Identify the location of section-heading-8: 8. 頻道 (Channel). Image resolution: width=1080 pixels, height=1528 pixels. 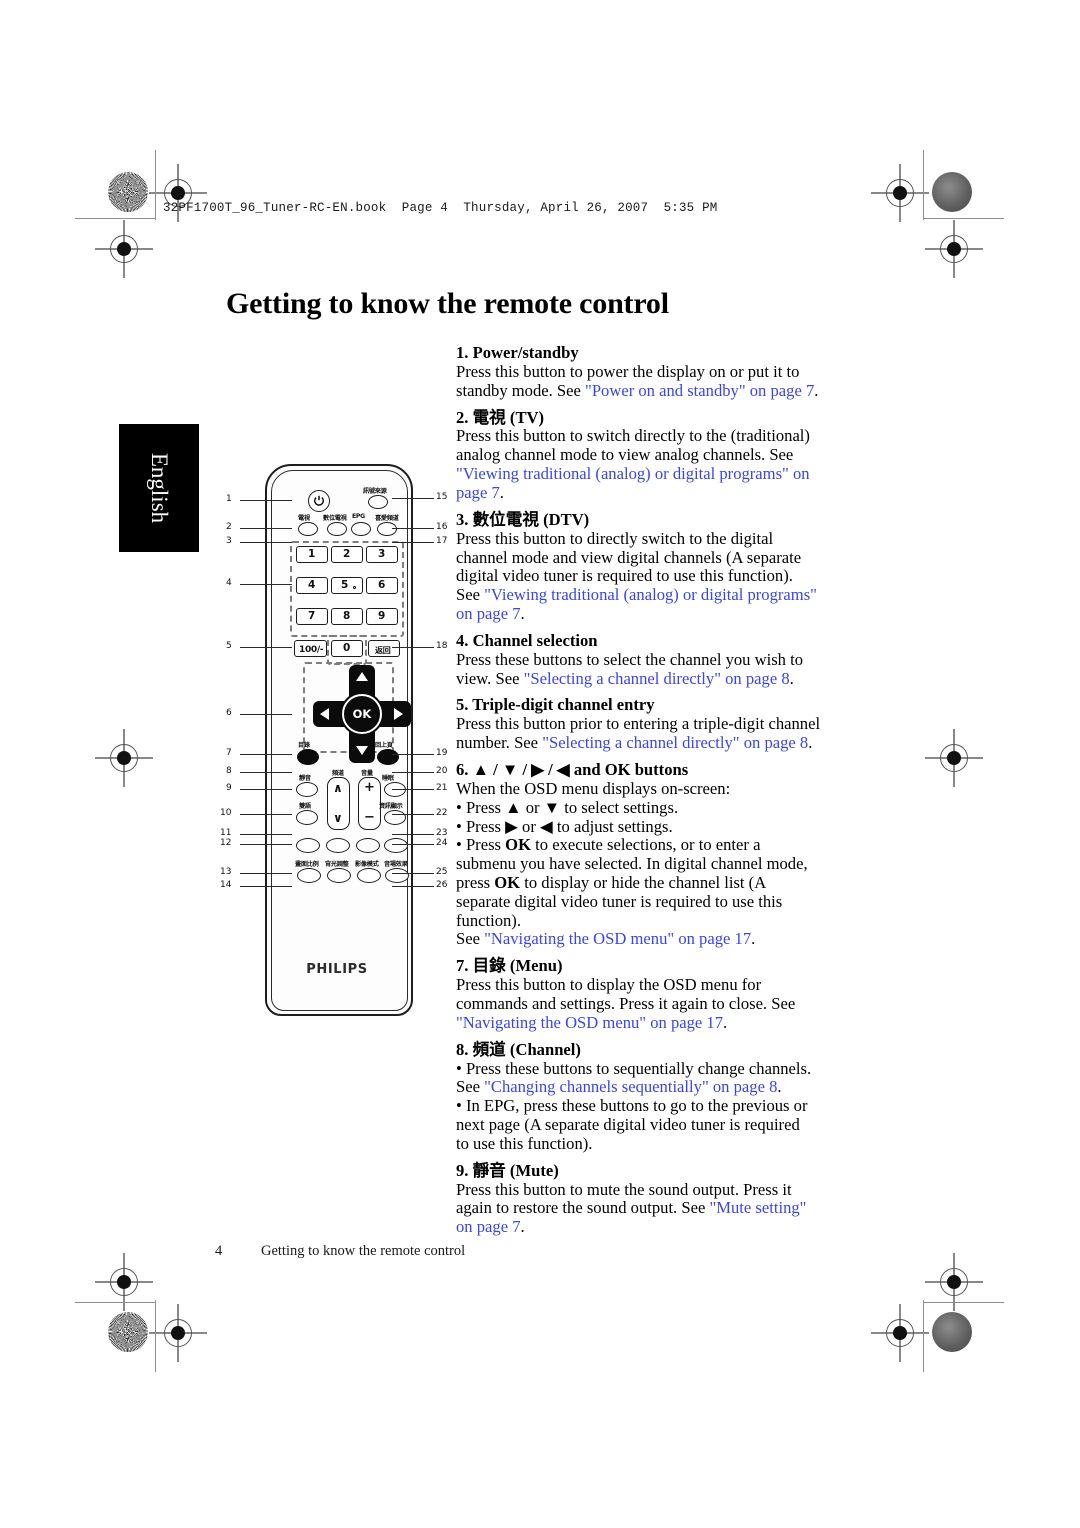
(518, 1049).